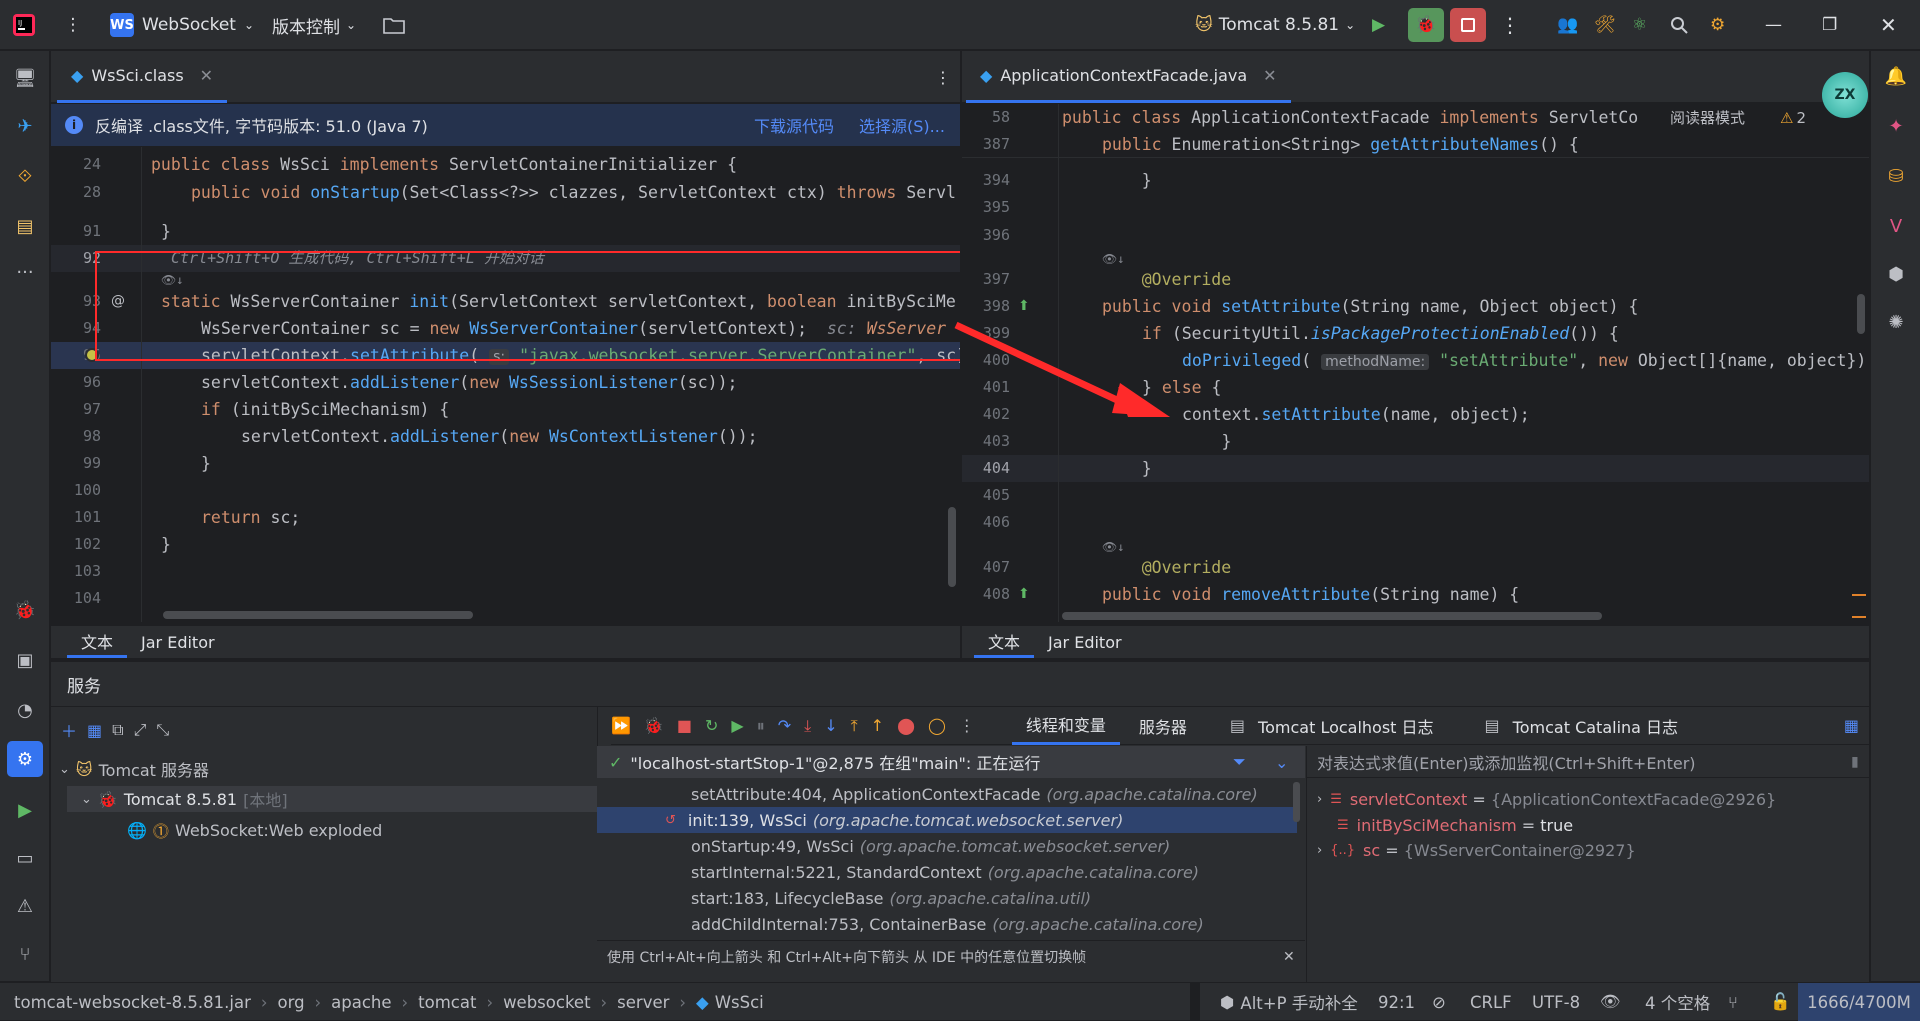 The height and width of the screenshot is (1021, 1920). What do you see at coordinates (546, 1002) in the screenshot?
I see `breadcrumb-item: websocket` at bounding box center [546, 1002].